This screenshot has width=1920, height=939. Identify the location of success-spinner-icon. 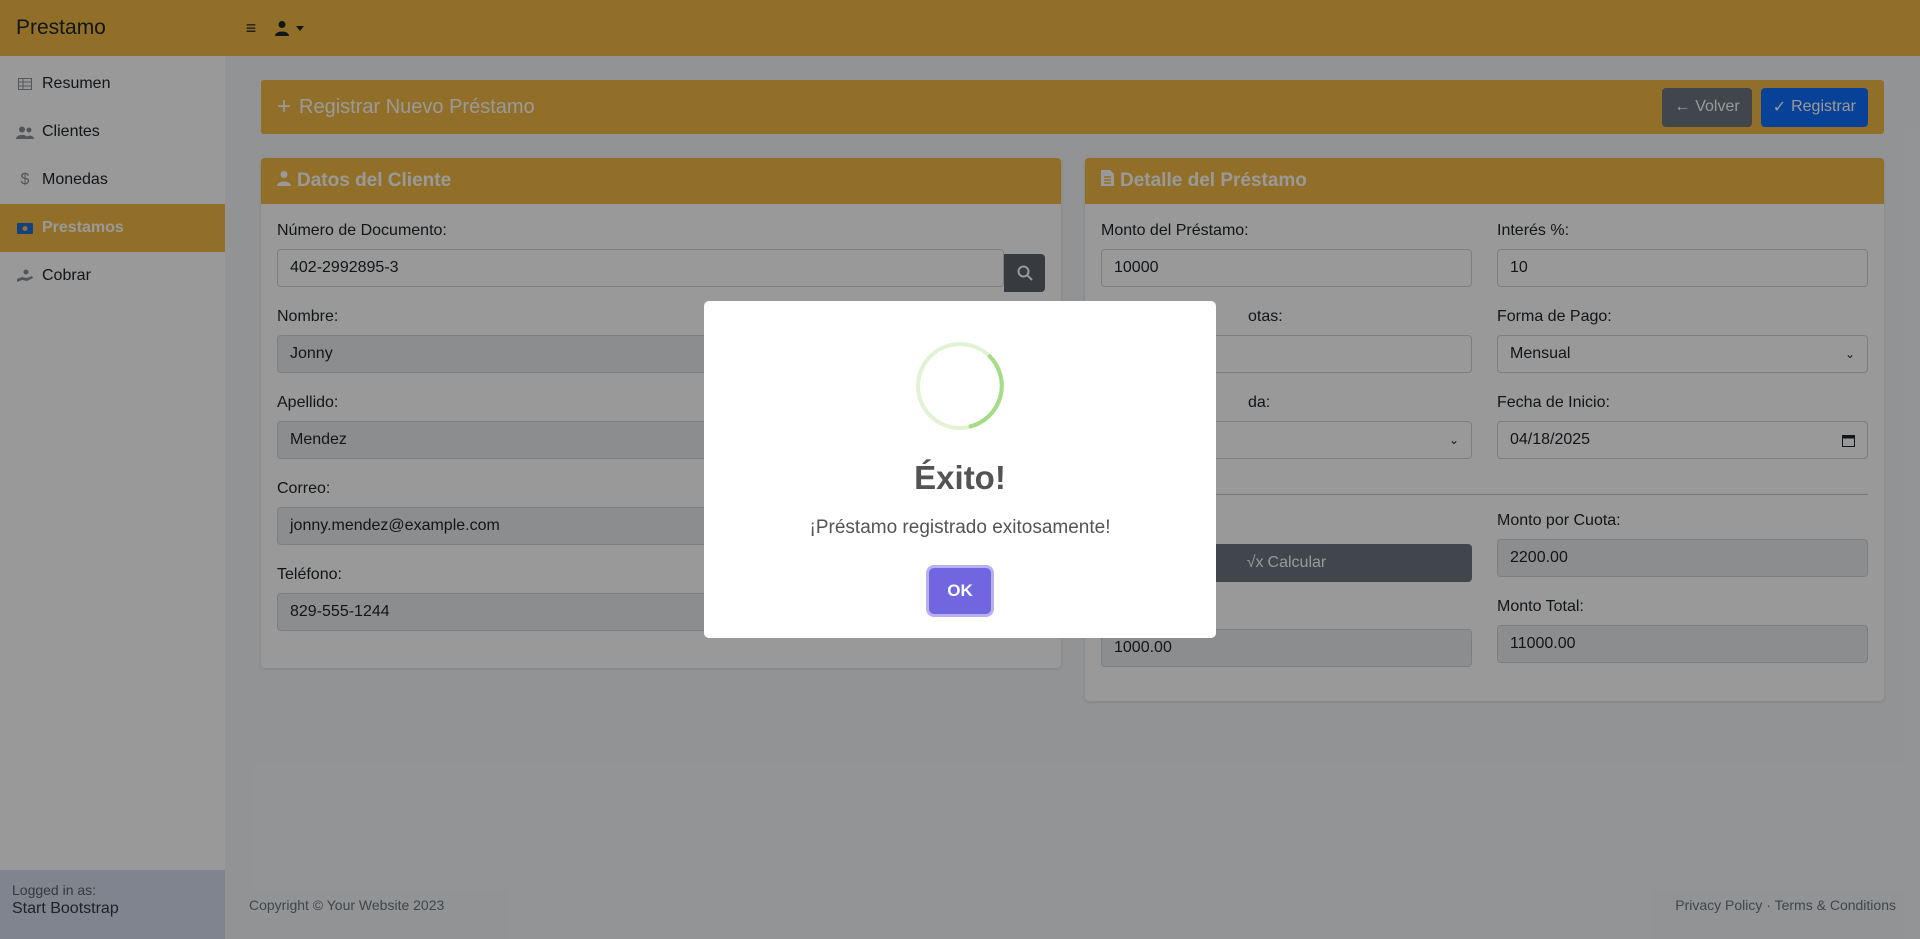
(960, 386).